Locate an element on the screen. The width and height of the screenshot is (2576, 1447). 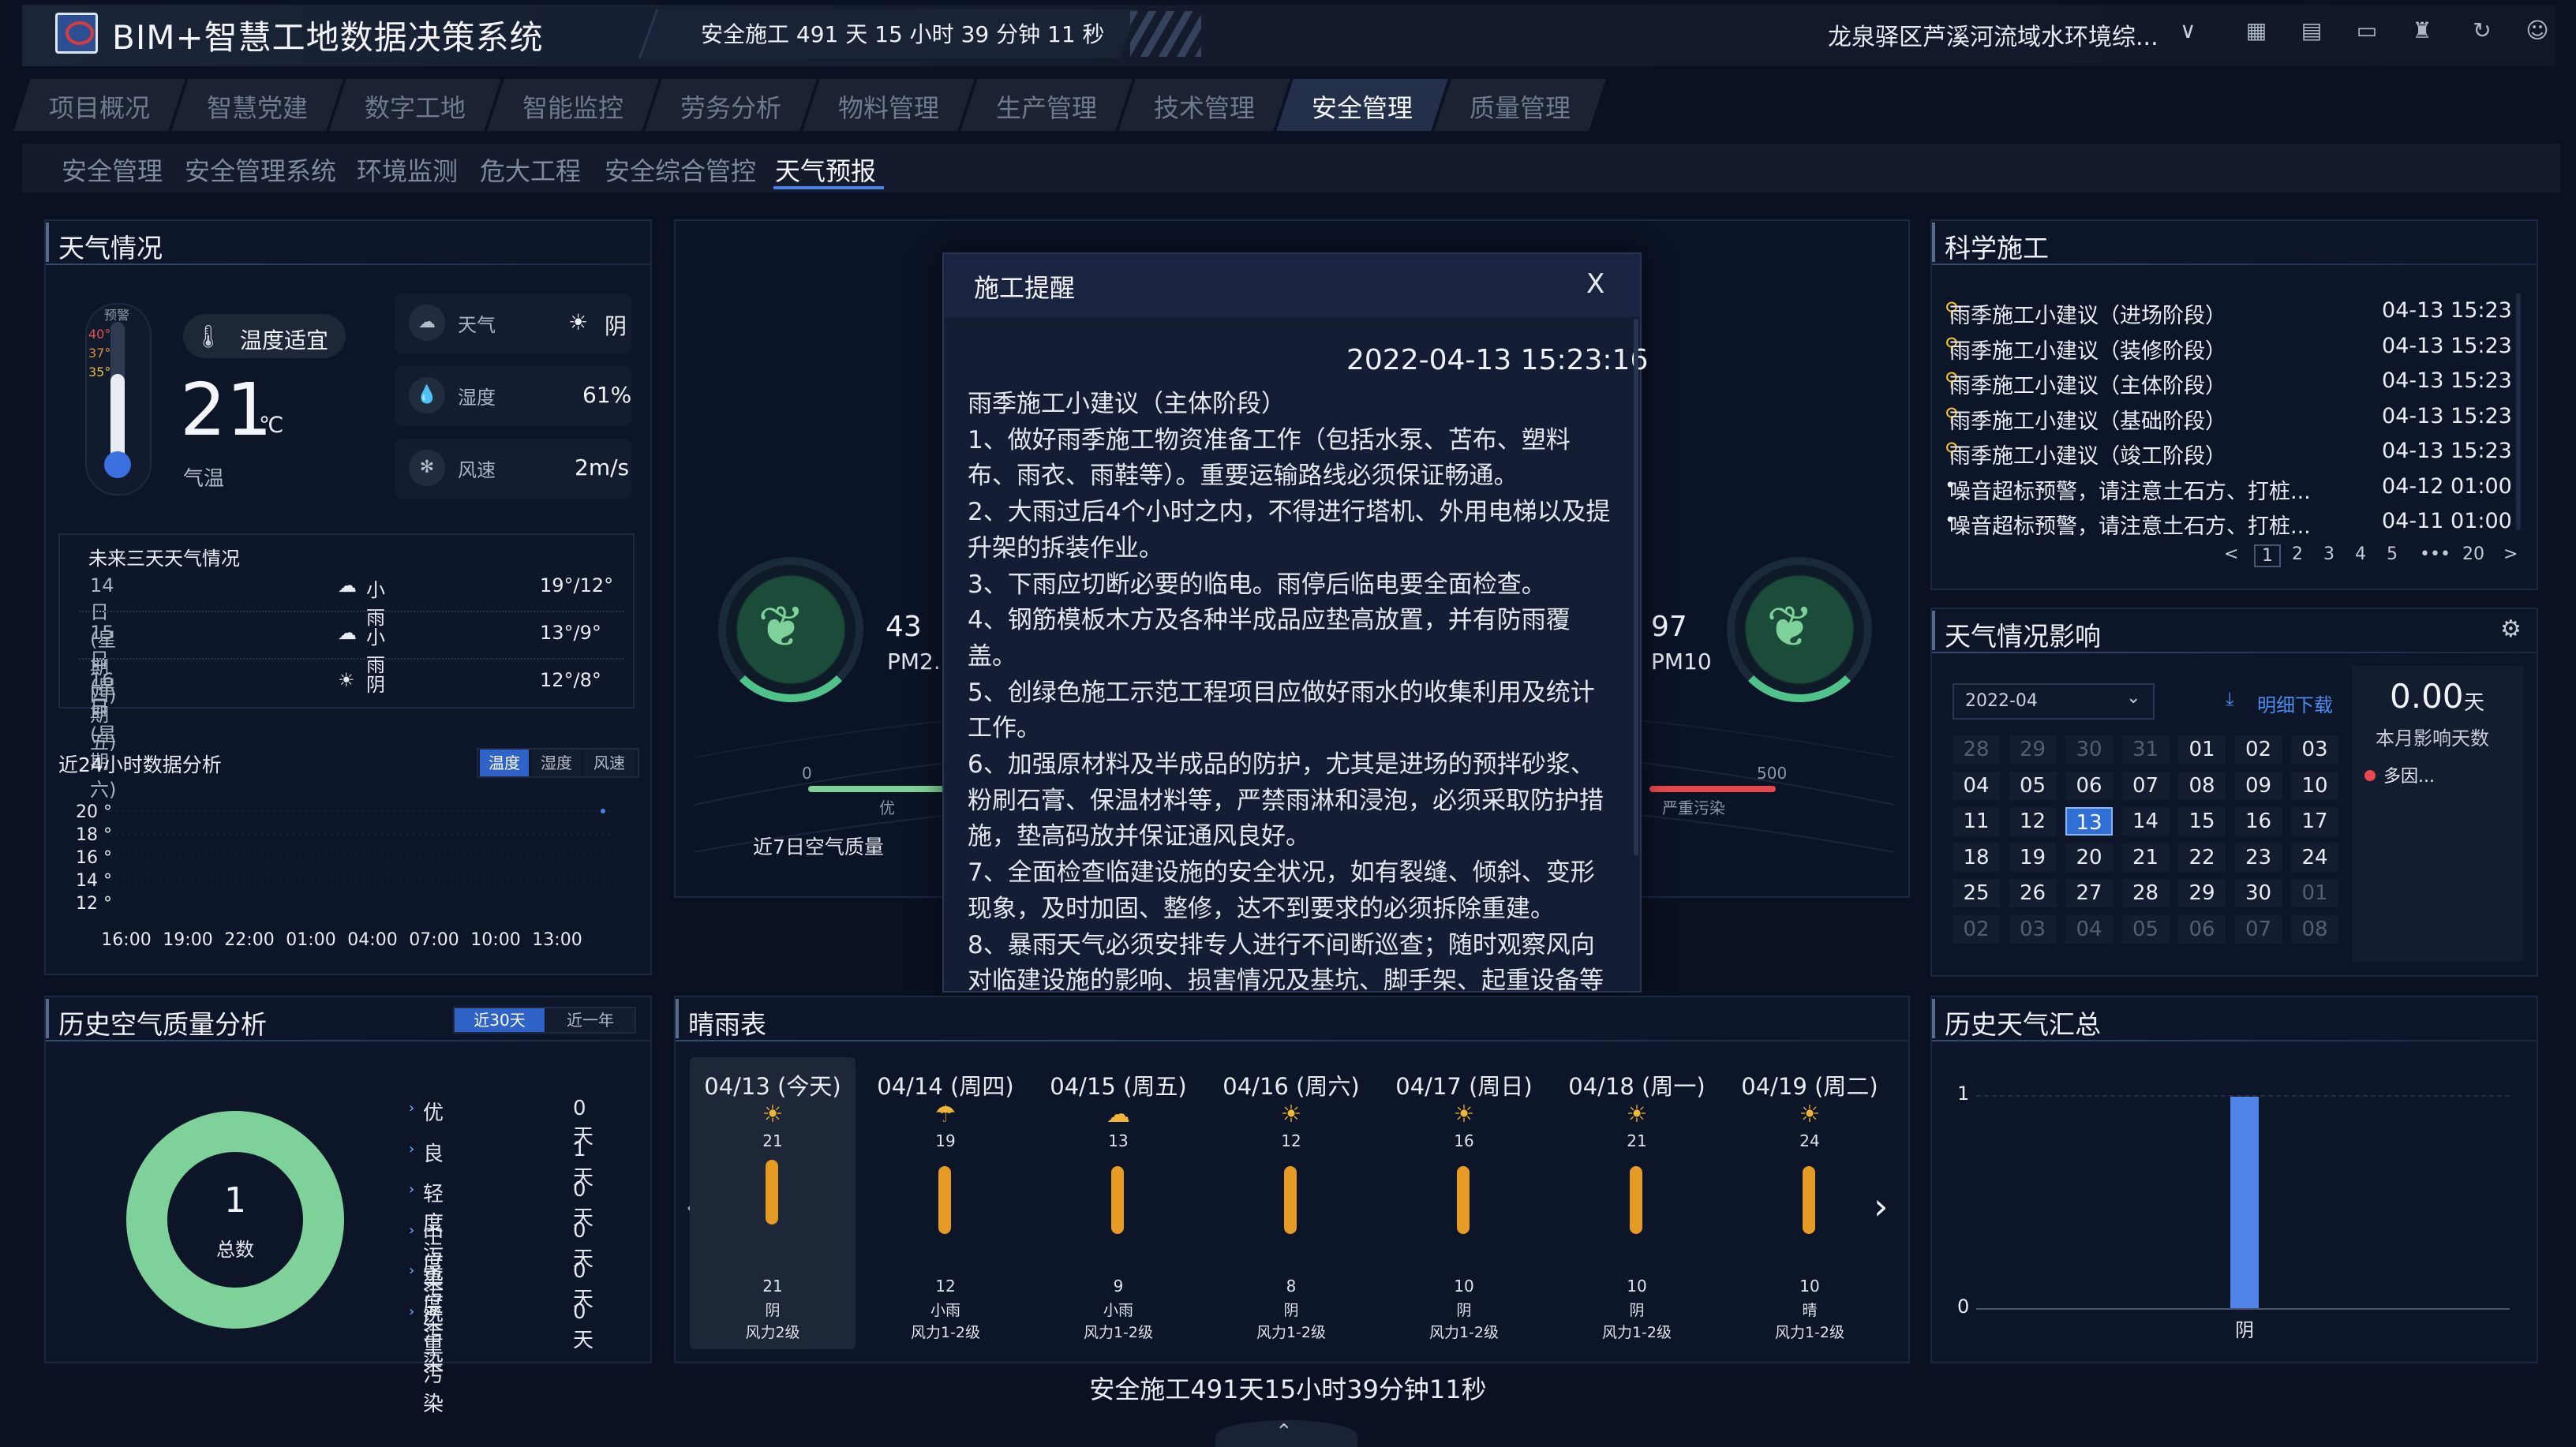
list-icon: ▤ is located at coordinates (2311, 31).